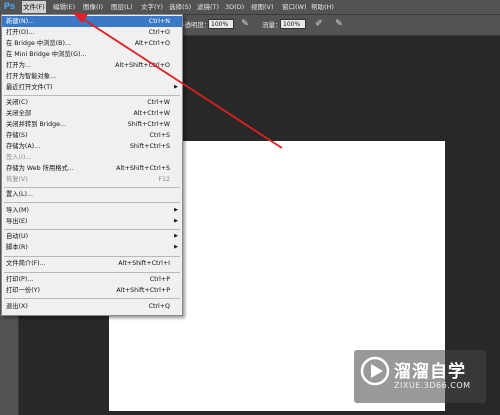 This screenshot has width=500, height=415. I want to click on watermark-subtitle: ZIXUE.3D66.COM, so click(432, 385).